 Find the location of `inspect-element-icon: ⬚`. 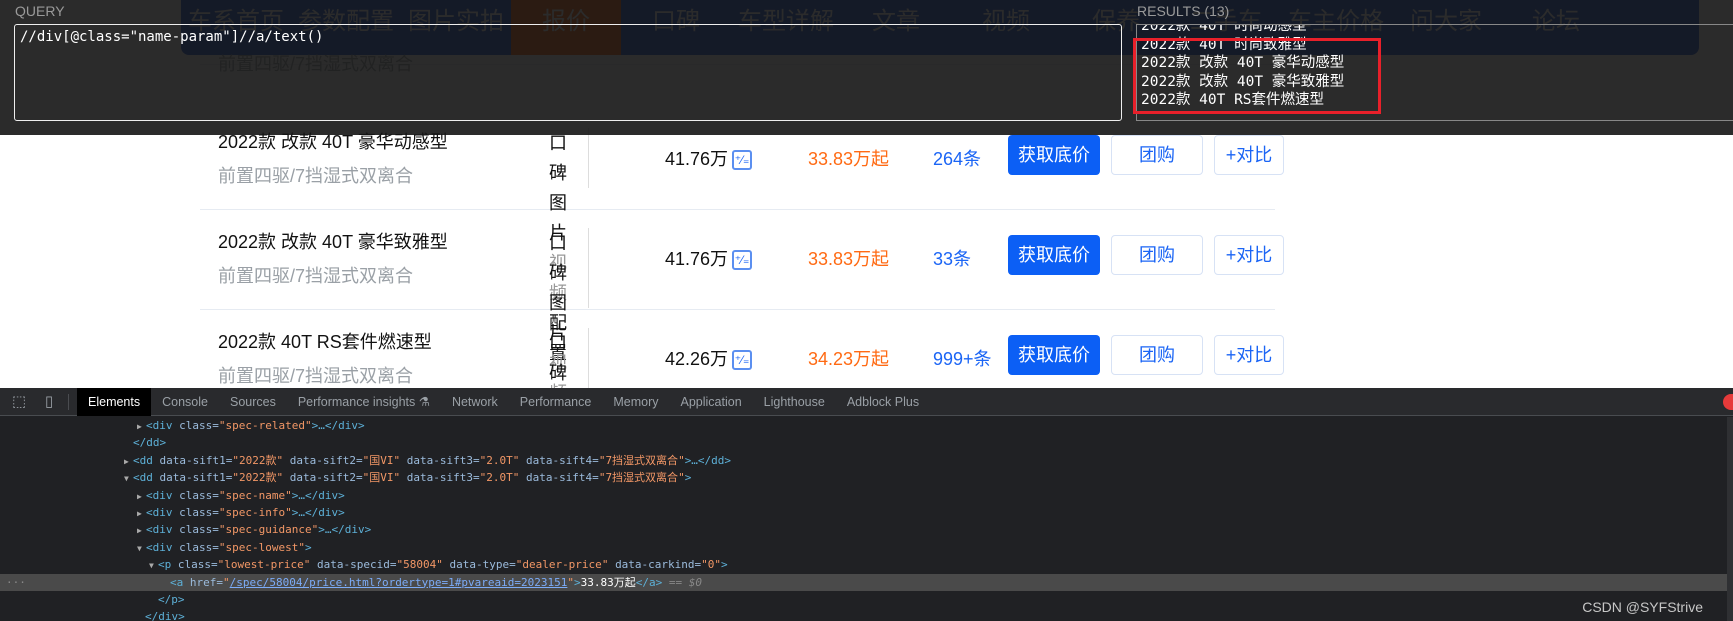

inspect-element-icon: ⬚ is located at coordinates (19, 402).